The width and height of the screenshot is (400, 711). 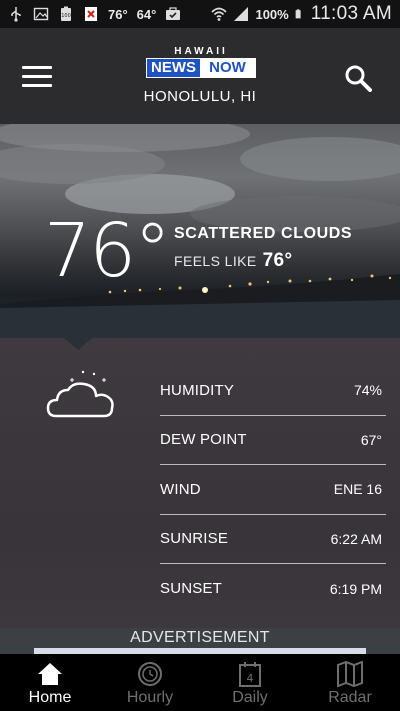 I want to click on advertisement-strip: ADVERTISEMENT, so click(x=200, y=641).